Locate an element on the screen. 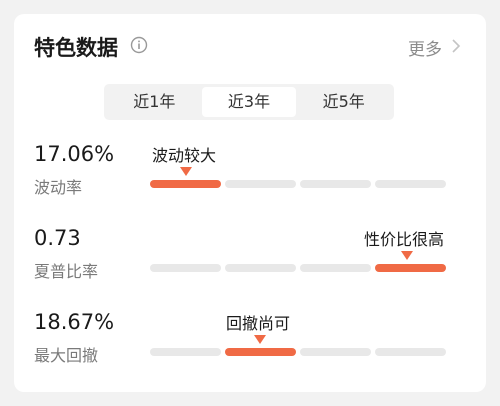  metric-tag: 波动较大 is located at coordinates (184, 155).